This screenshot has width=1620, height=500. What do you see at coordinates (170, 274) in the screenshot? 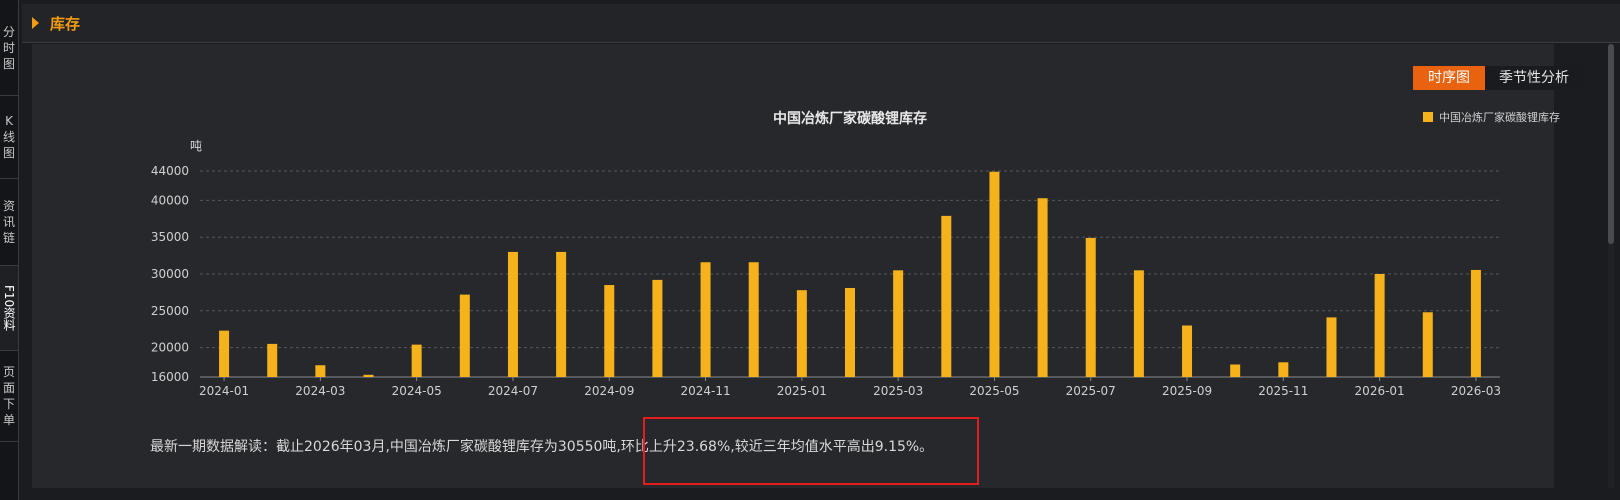
I see `y-tick-label: 30000` at bounding box center [170, 274].